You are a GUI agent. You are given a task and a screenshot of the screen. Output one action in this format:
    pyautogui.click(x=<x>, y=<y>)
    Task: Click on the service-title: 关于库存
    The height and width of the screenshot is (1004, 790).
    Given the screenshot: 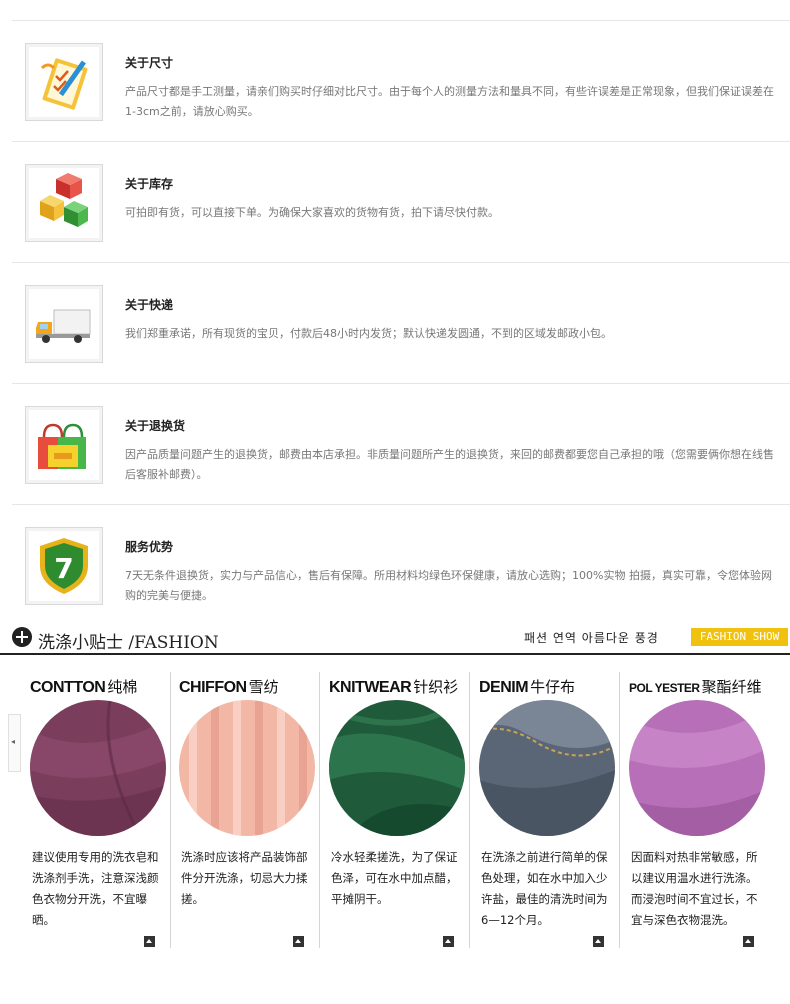 What is the action you would take?
    pyautogui.click(x=149, y=184)
    